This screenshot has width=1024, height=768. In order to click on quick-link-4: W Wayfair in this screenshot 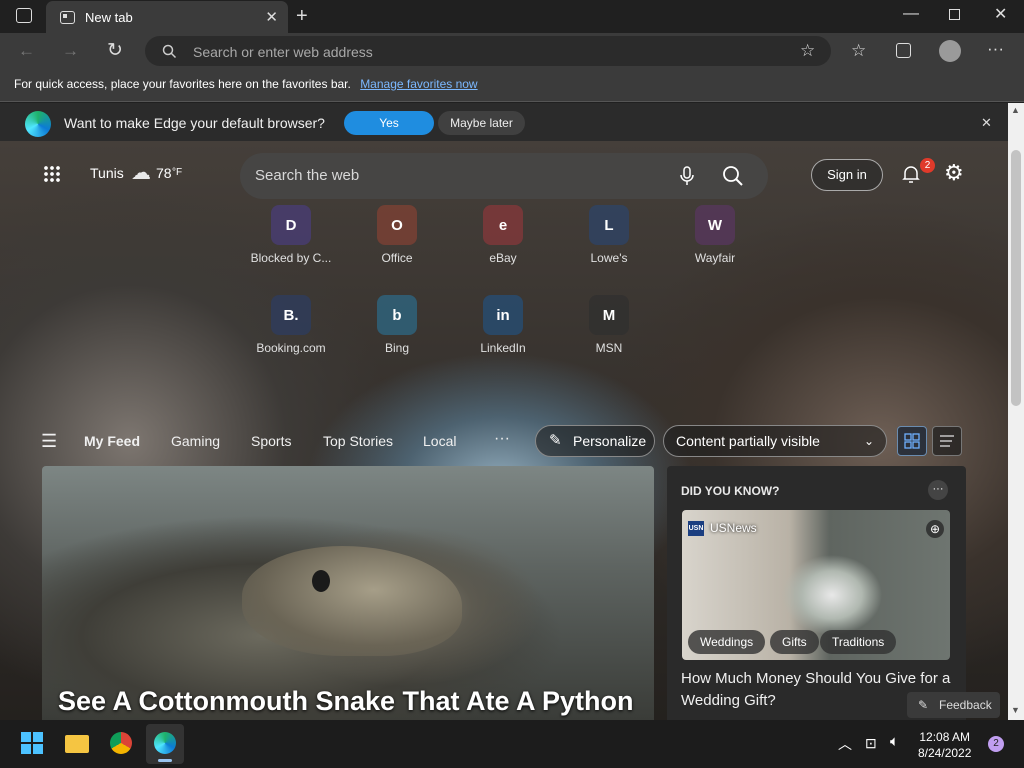, I will do `click(715, 235)`.